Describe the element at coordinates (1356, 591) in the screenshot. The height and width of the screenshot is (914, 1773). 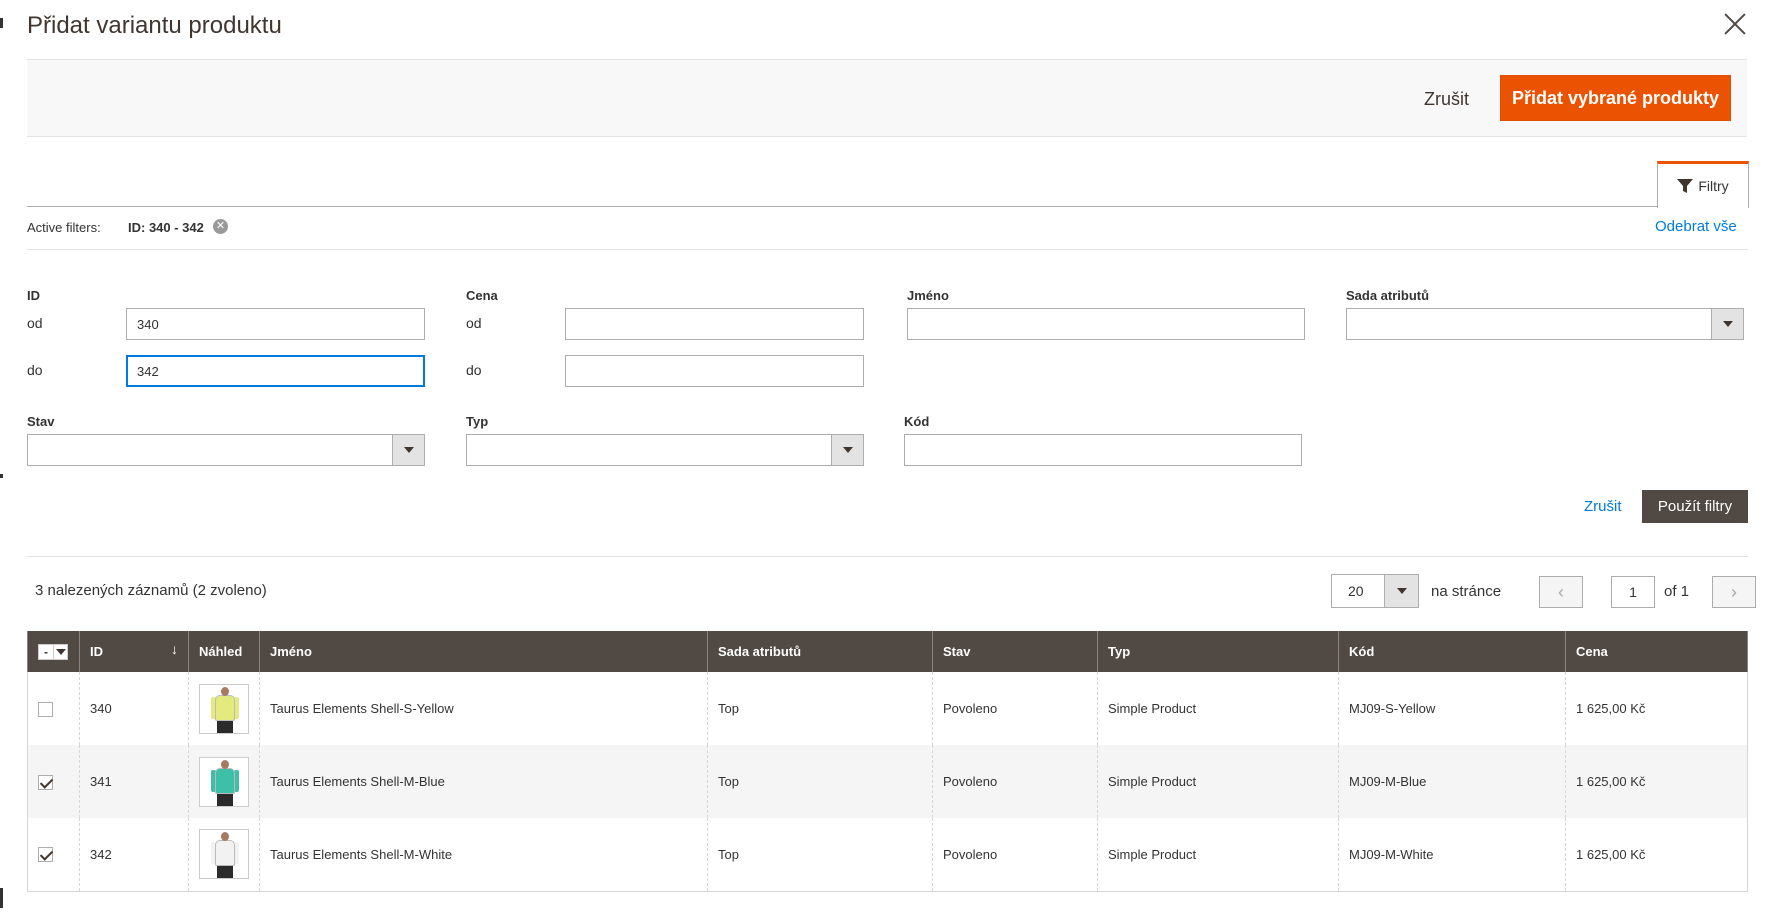
I see `per-page-value: 20` at that location.